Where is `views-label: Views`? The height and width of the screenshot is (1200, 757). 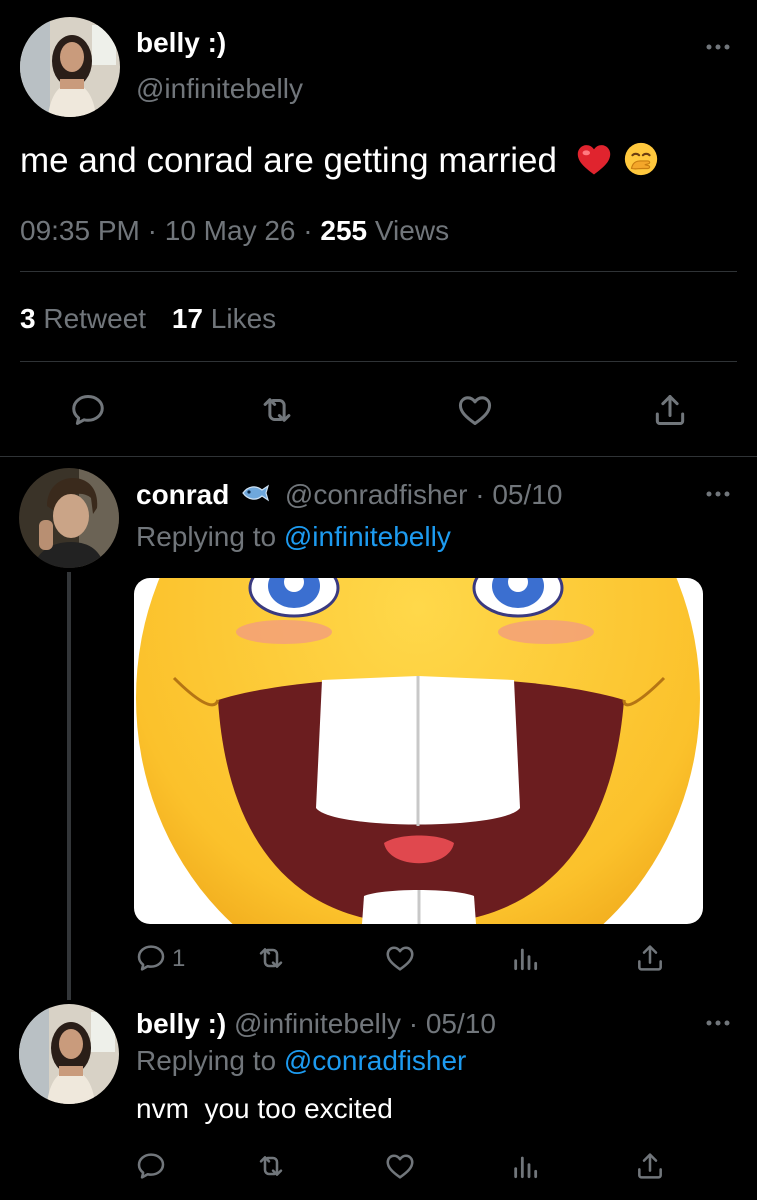
views-label: Views is located at coordinates (412, 230).